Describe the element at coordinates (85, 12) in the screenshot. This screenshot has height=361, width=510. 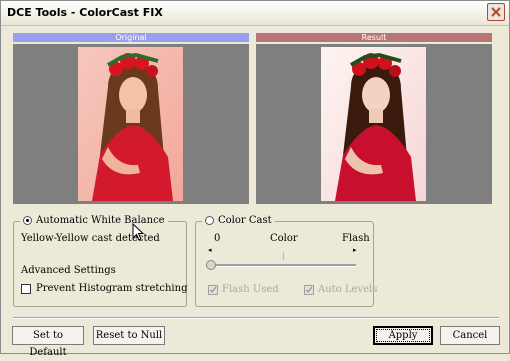
I see `window-title: DCE Tools - ColorCast FIX` at that location.